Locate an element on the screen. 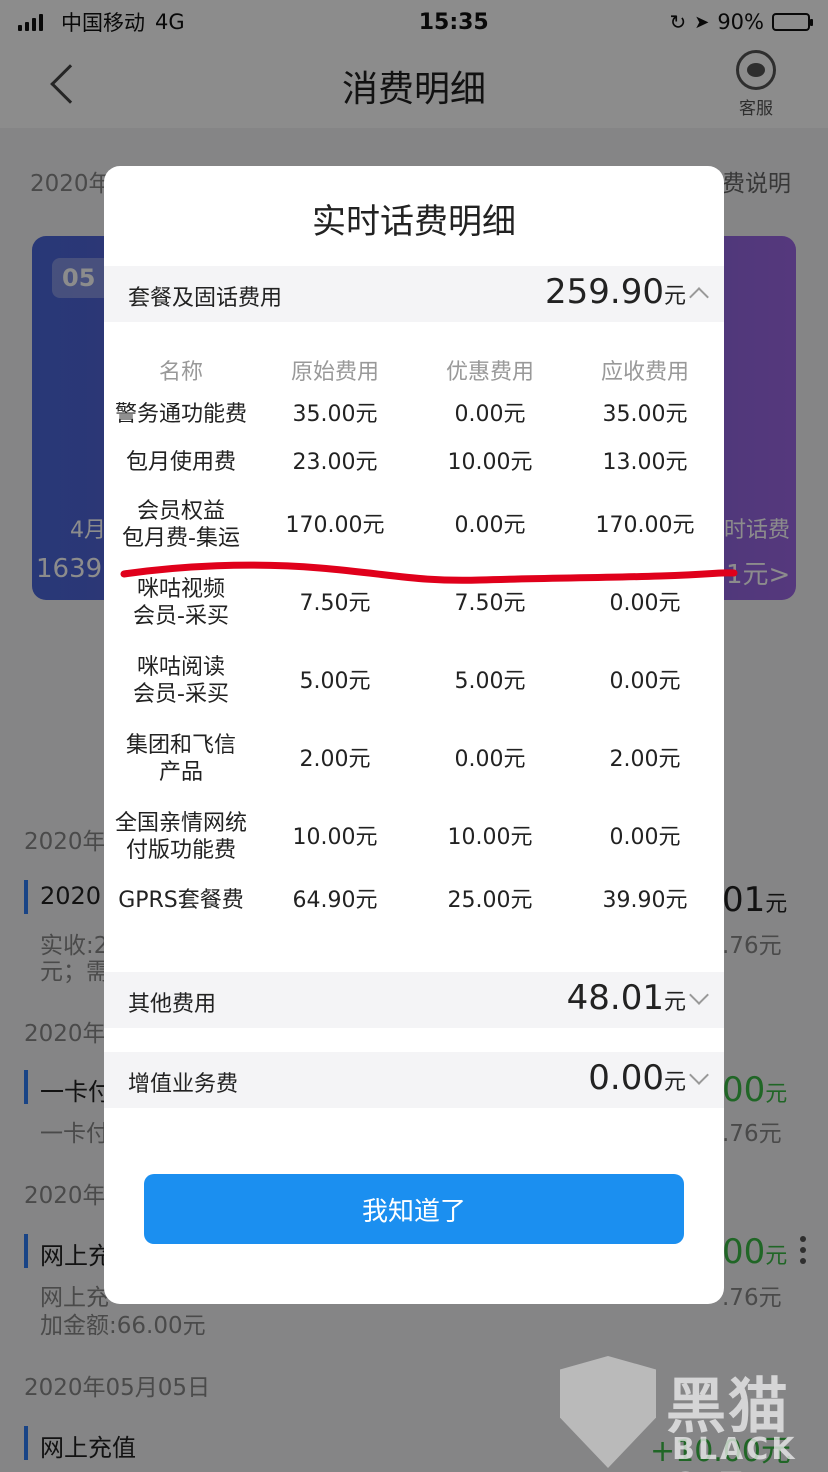  fee-discount-cell: 5.00元 is located at coordinates (490, 681).